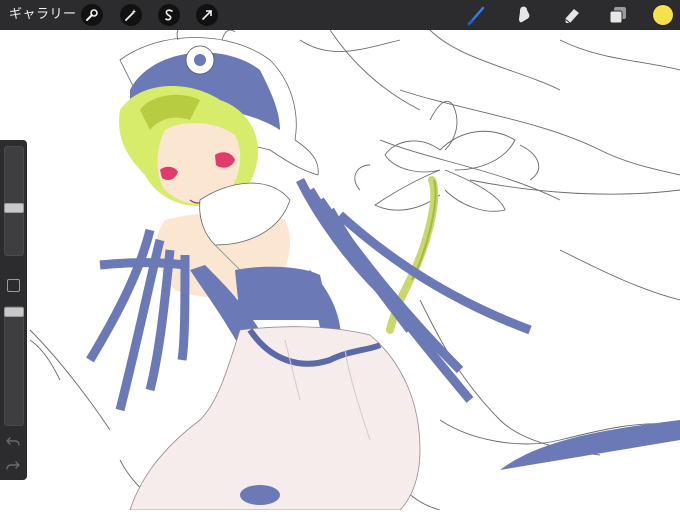  What do you see at coordinates (477, 15) in the screenshot?
I see `brush-icon` at bounding box center [477, 15].